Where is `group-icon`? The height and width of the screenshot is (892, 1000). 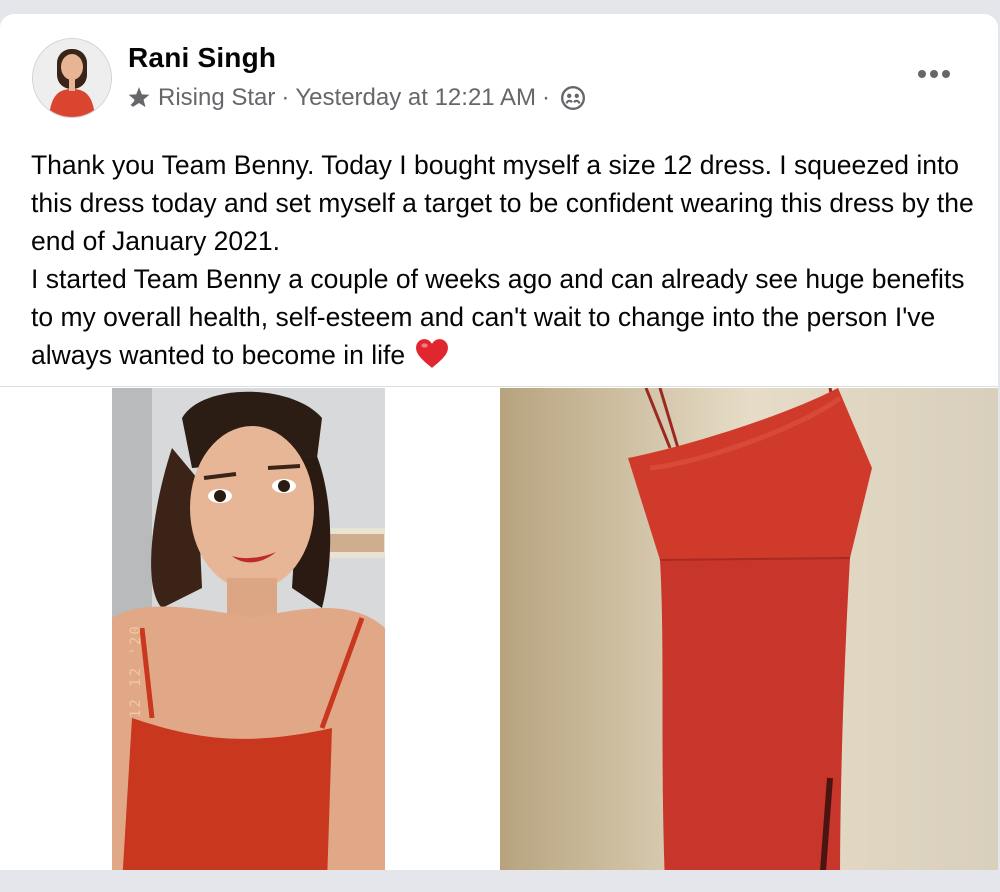
group-icon is located at coordinates (573, 98).